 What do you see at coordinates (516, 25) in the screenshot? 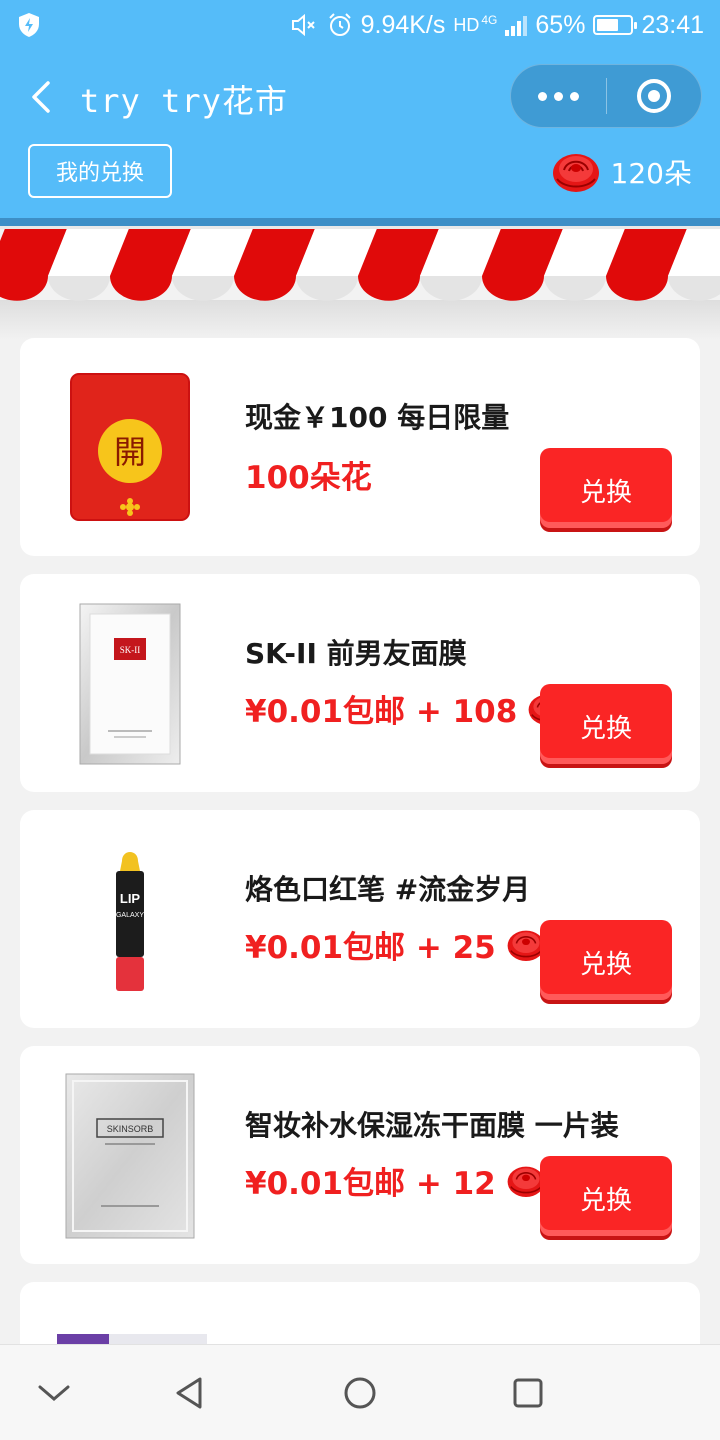
I see `signal-icon` at bounding box center [516, 25].